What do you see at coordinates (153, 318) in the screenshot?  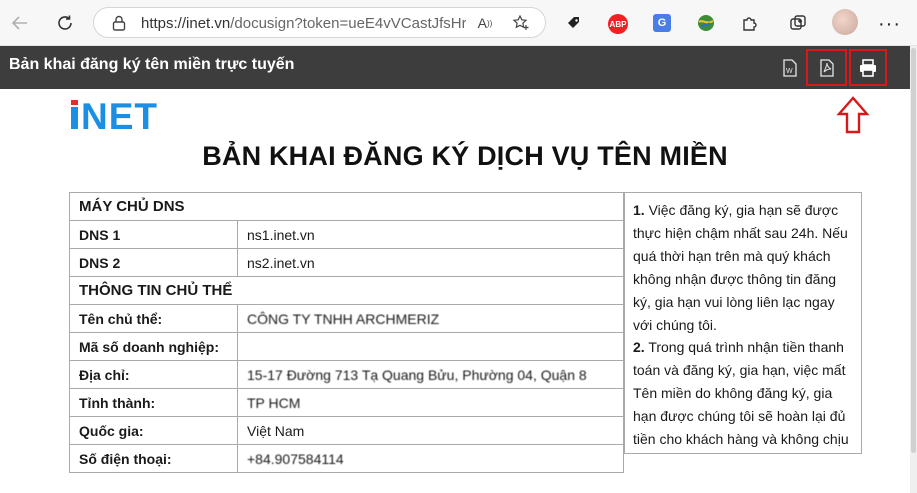 I see `owner-name-label: Tên chủ thể:` at bounding box center [153, 318].